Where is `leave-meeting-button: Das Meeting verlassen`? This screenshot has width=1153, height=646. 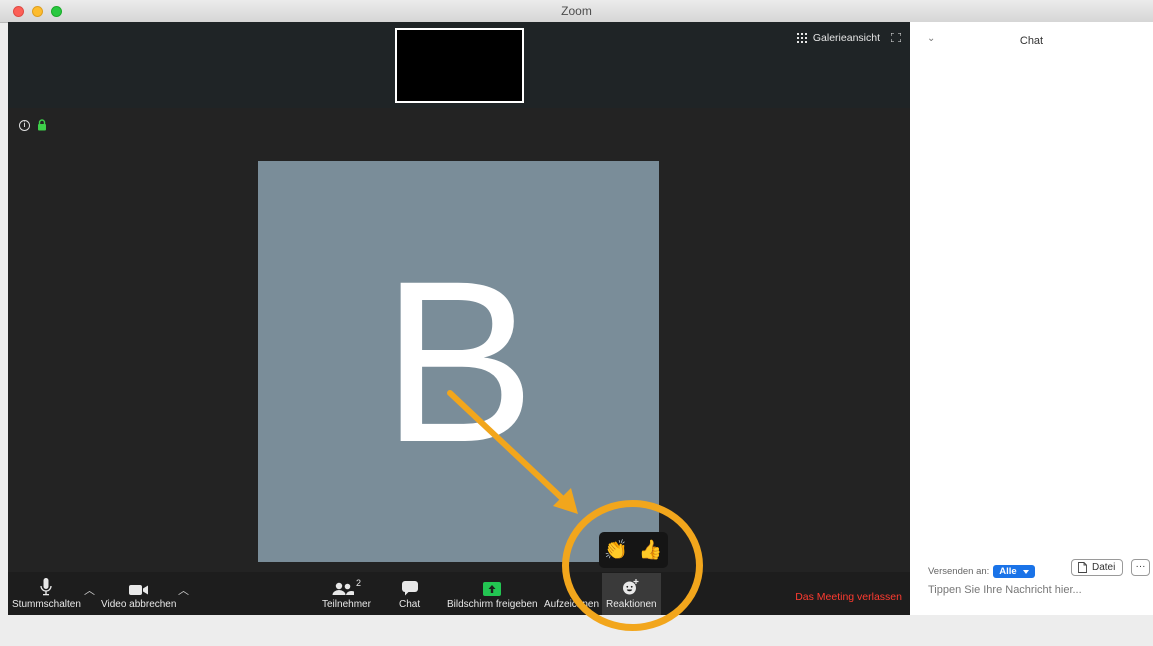
leave-meeting-button: Das Meeting verlassen is located at coordinates (848, 597).